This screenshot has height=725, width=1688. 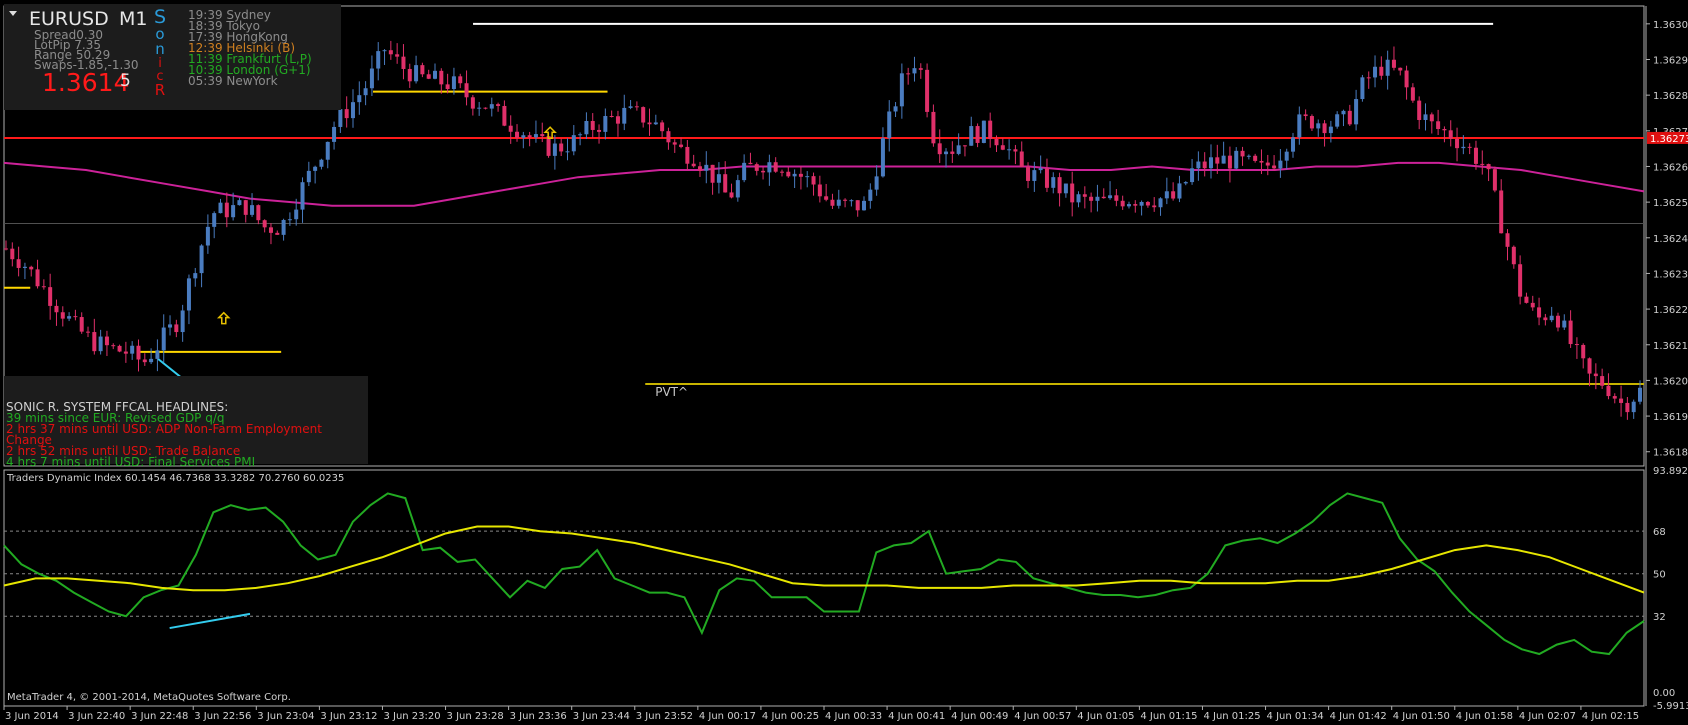 I want to click on x-tick-label: 3 Jun 23:52, so click(x=664, y=716).